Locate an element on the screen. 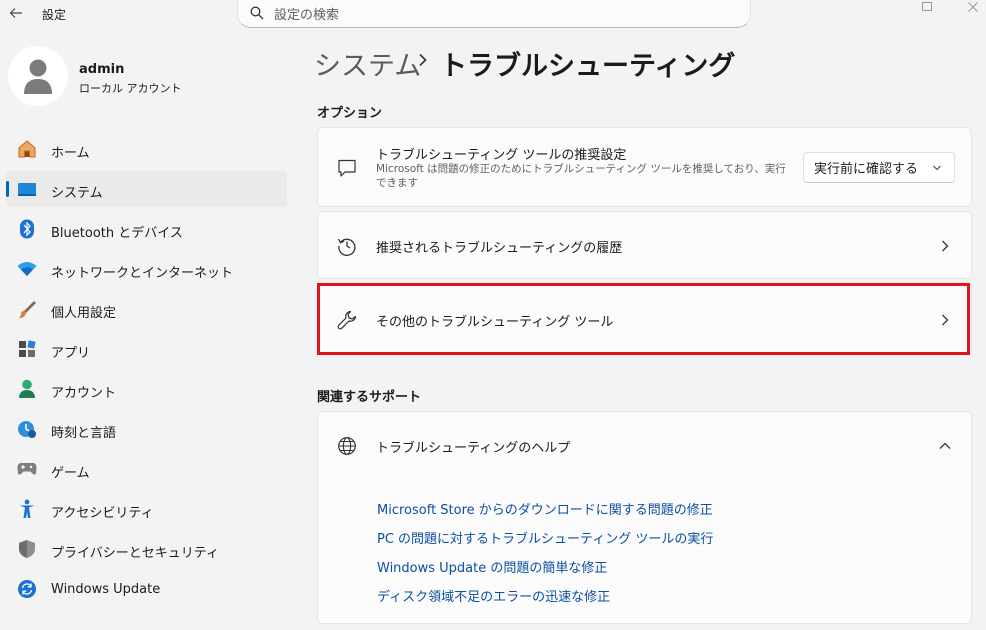  maximize-icon is located at coordinates (927, 6).